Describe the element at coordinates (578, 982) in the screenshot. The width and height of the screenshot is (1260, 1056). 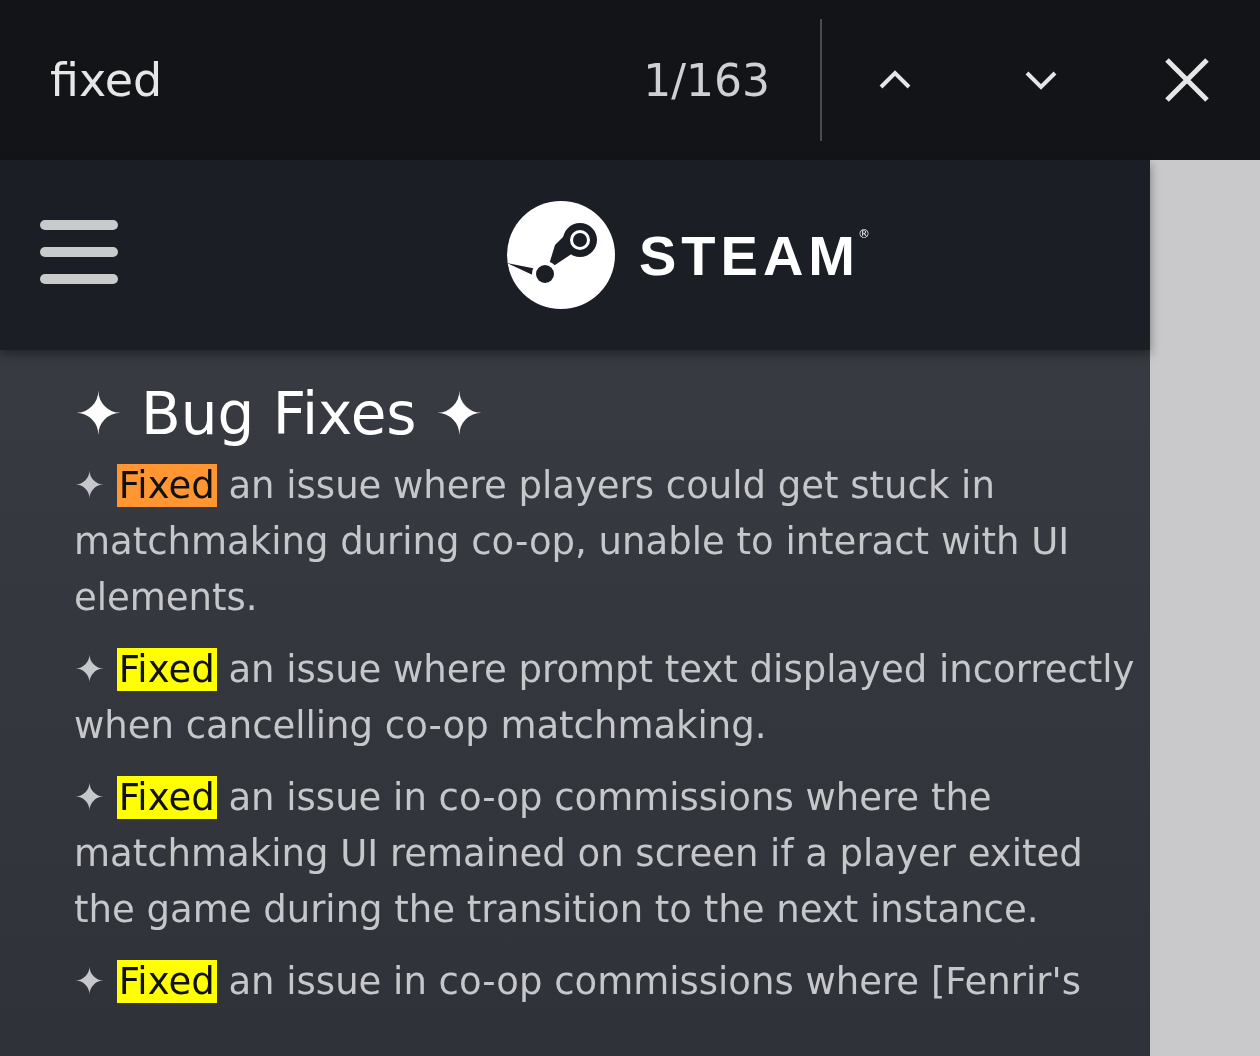
I see `changelog-entry: ✦ Fixed an issue in co-op commissions where [Fenrir's` at that location.